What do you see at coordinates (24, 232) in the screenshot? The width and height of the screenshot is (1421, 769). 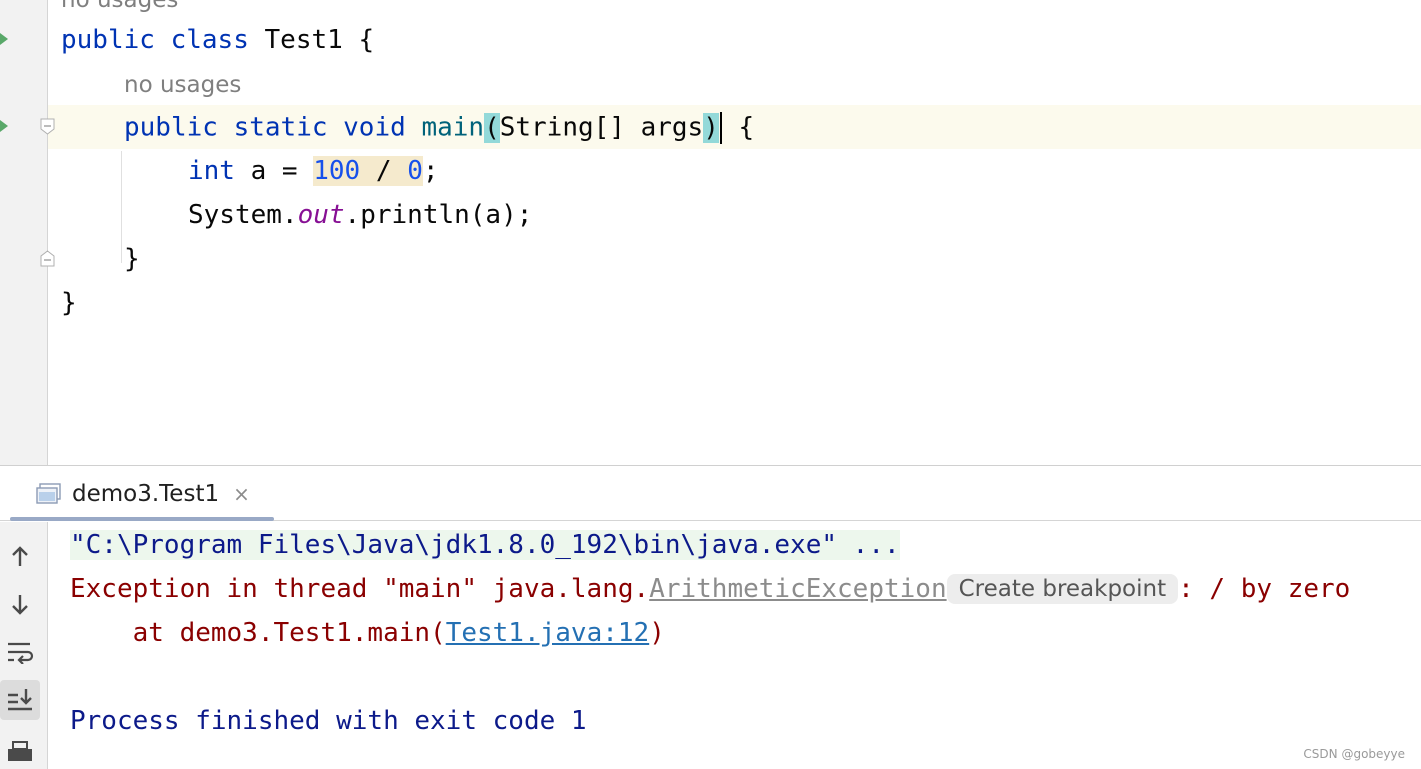 I see `editor-gutter` at bounding box center [24, 232].